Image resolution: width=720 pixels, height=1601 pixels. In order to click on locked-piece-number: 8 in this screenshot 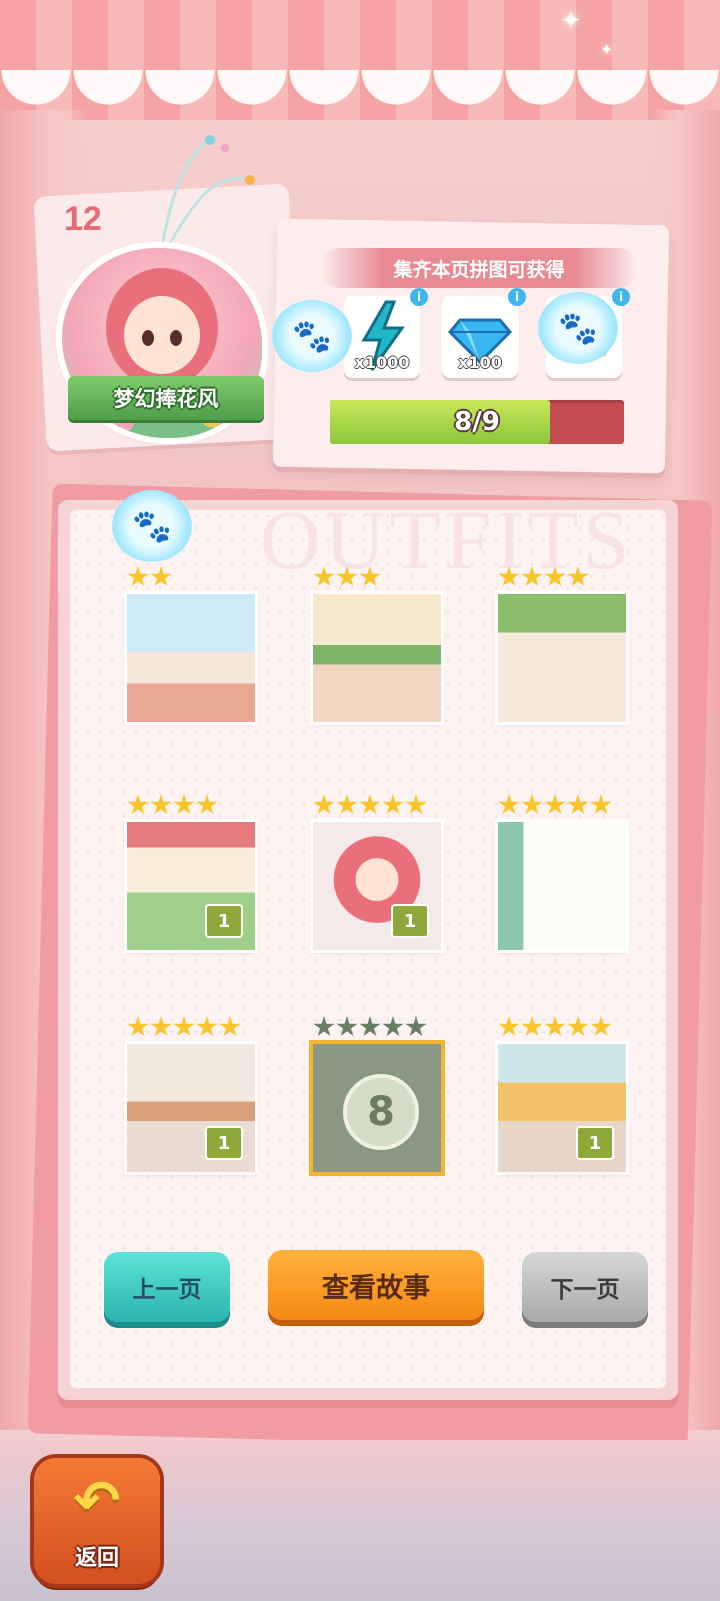, I will do `click(381, 1112)`.